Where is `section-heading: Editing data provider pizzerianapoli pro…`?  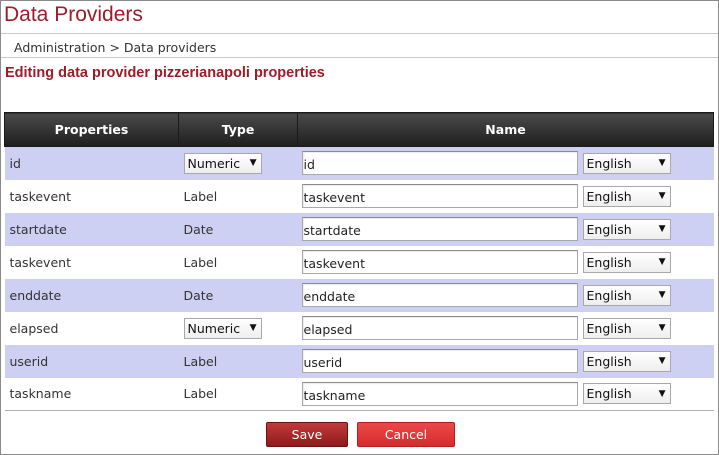
section-heading: Editing data provider pizzerianapoli pro… is located at coordinates (165, 73).